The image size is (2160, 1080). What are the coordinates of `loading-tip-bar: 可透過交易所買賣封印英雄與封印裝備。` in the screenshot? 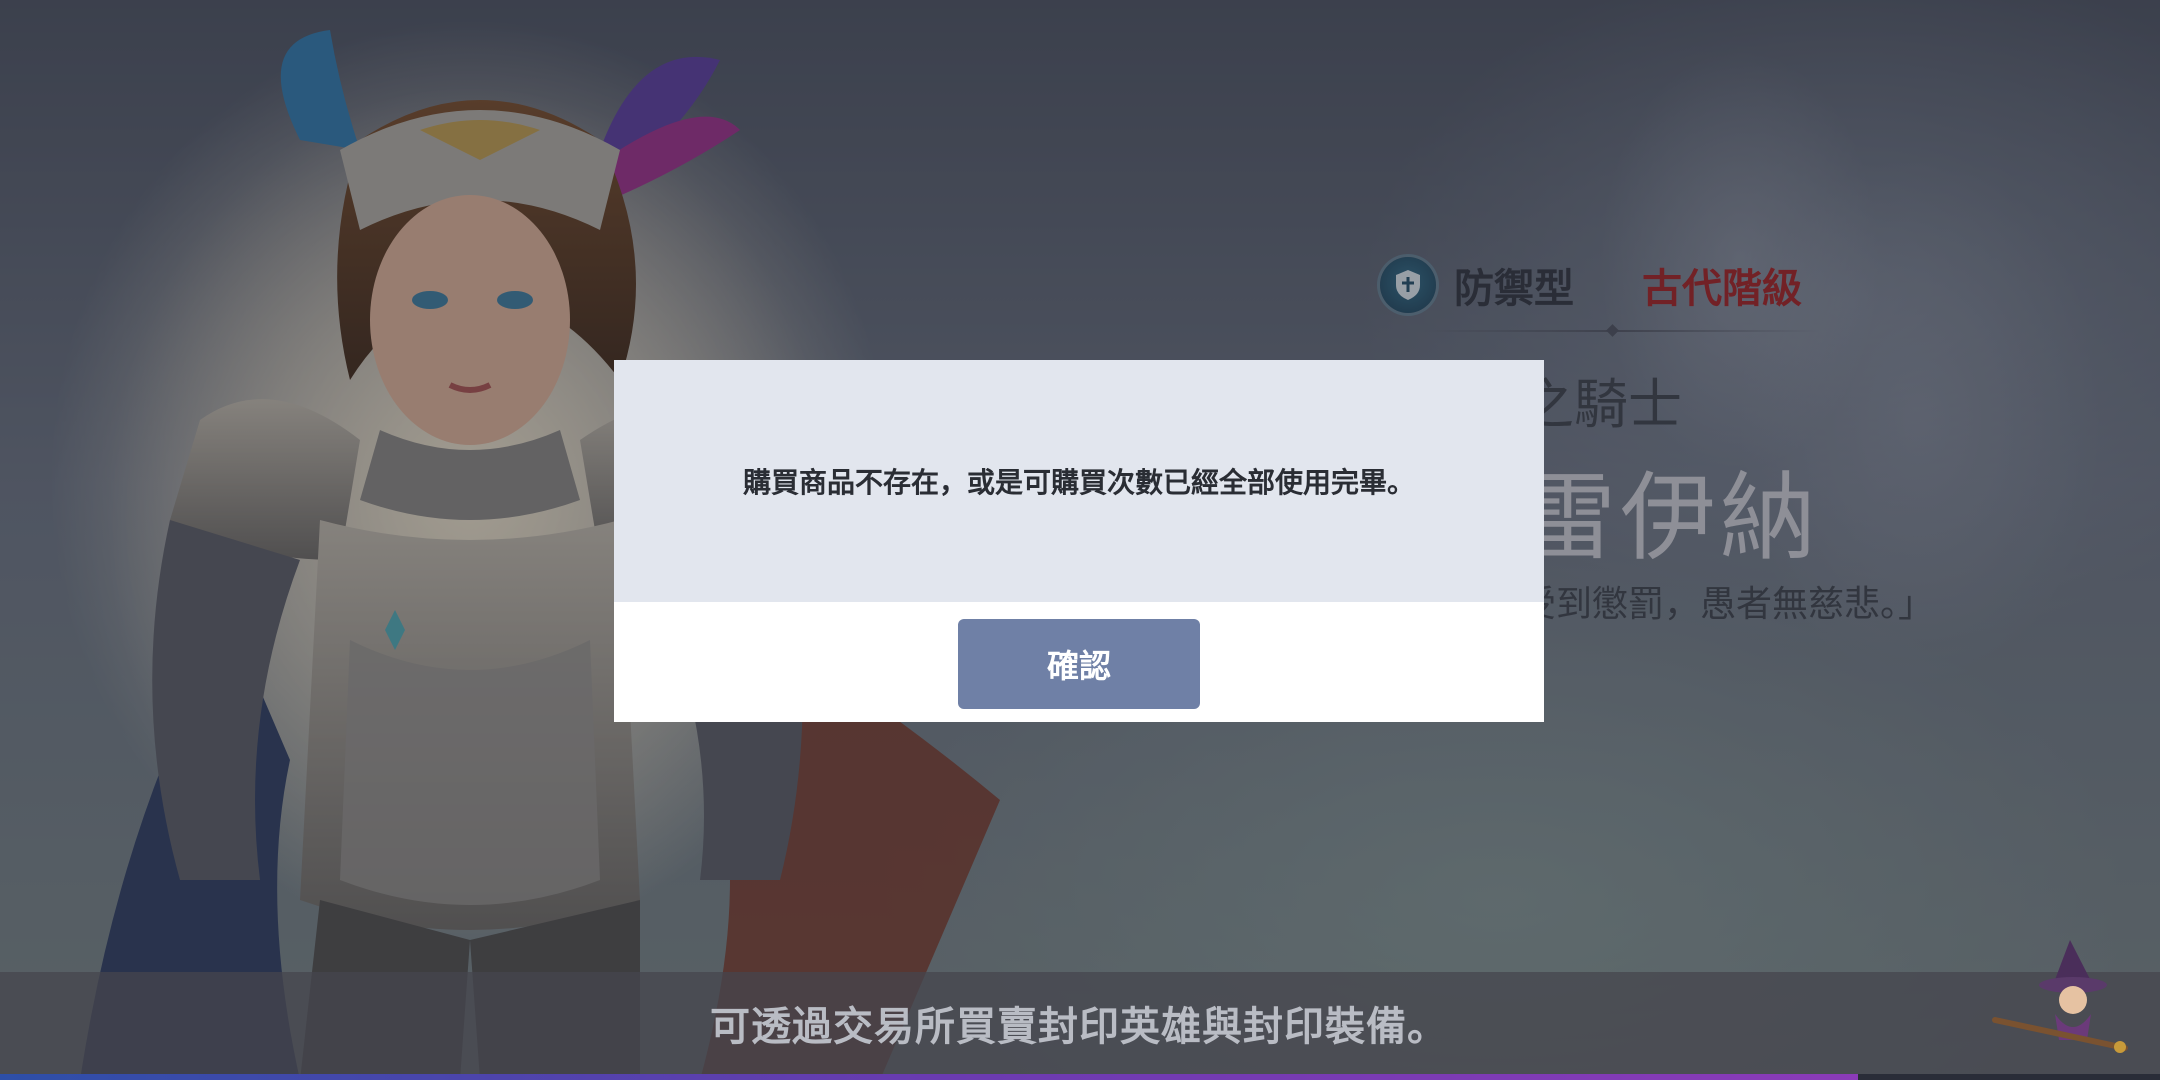 It's located at (1080, 1023).